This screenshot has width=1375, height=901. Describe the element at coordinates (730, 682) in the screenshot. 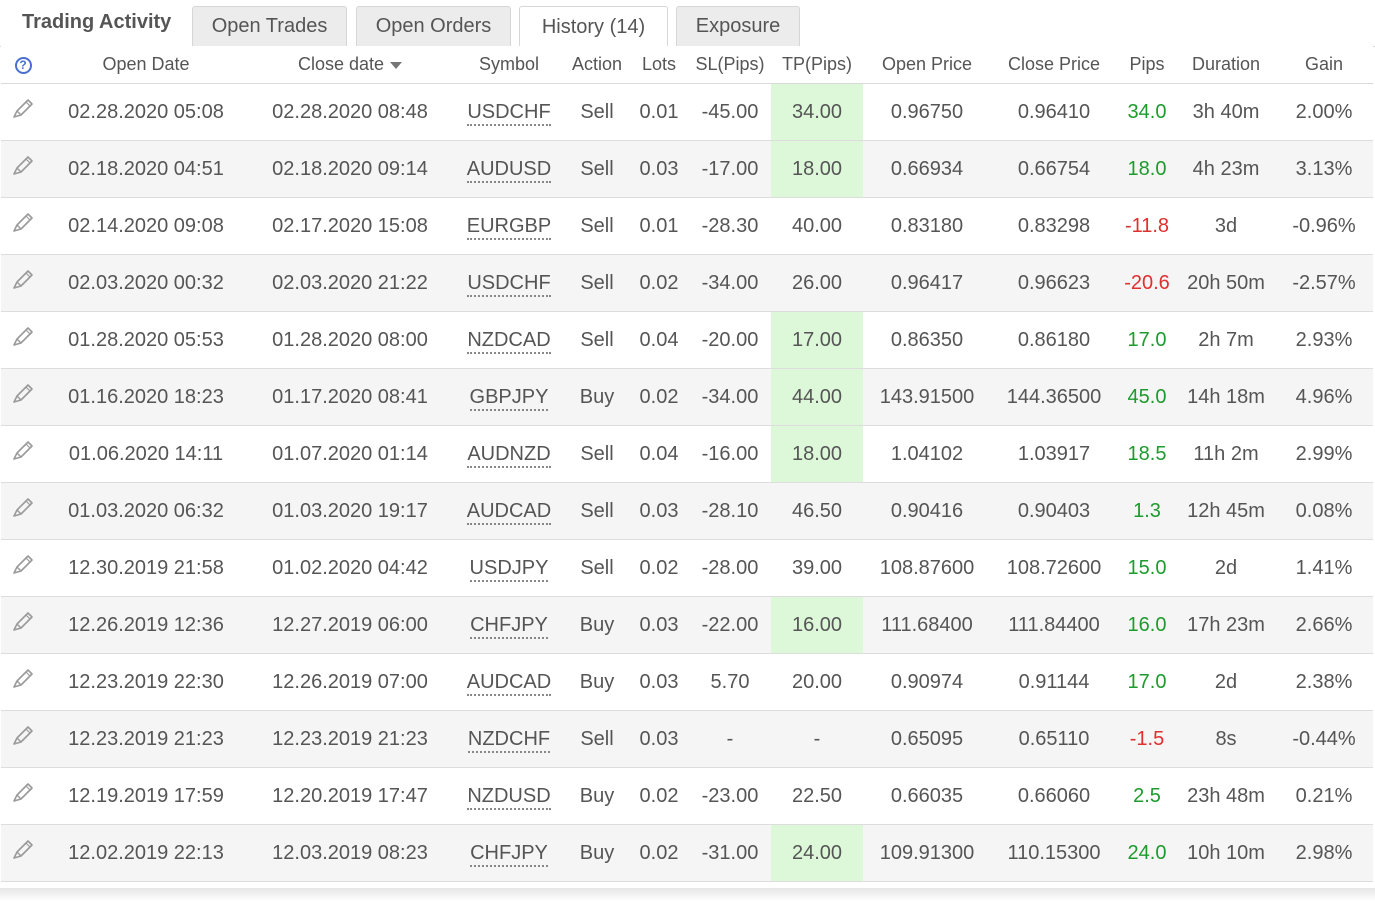

I see `sl-cell: 5.70` at that location.